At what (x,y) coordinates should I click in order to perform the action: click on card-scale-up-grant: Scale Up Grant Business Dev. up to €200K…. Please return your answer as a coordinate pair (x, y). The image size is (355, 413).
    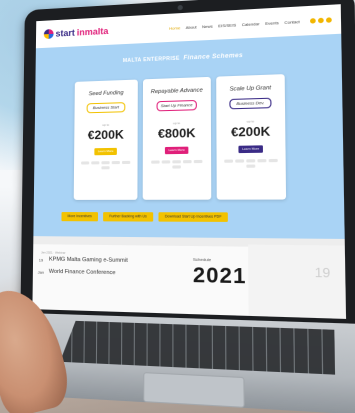
    Looking at the image, I should click on (251, 137).